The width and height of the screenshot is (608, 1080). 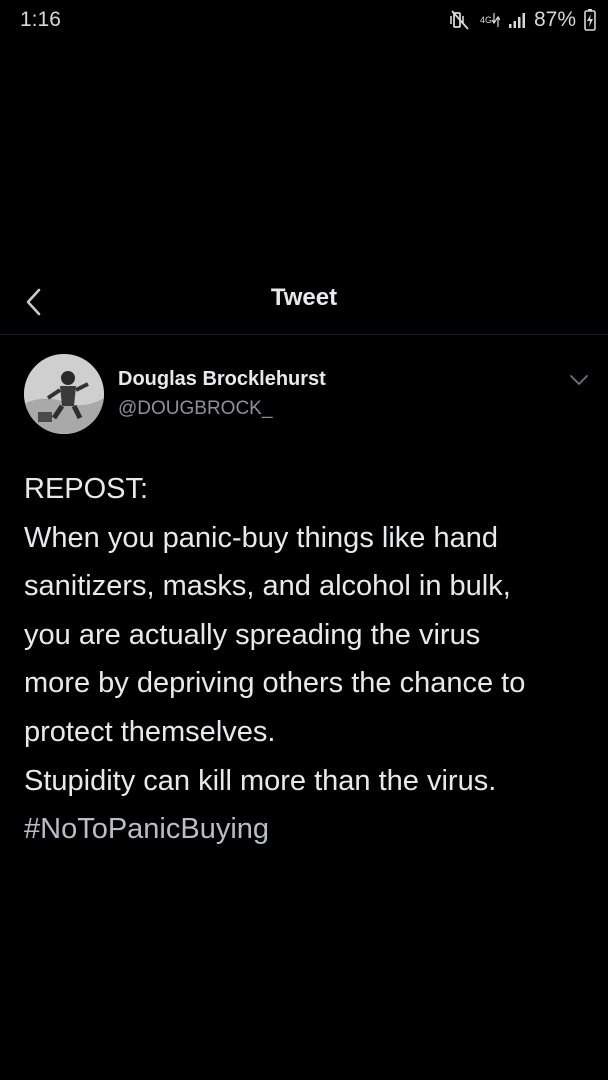 What do you see at coordinates (260, 780) in the screenshot?
I see `tweet-line: Stupidity can kill more than the virus.` at bounding box center [260, 780].